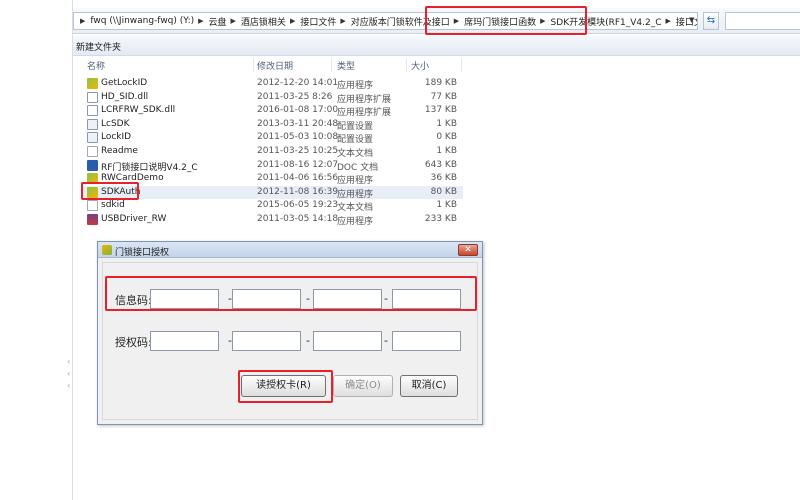 This screenshot has height=500, width=800. What do you see at coordinates (711, 21) in the screenshot?
I see `refresh-icon: ⇆` at bounding box center [711, 21].